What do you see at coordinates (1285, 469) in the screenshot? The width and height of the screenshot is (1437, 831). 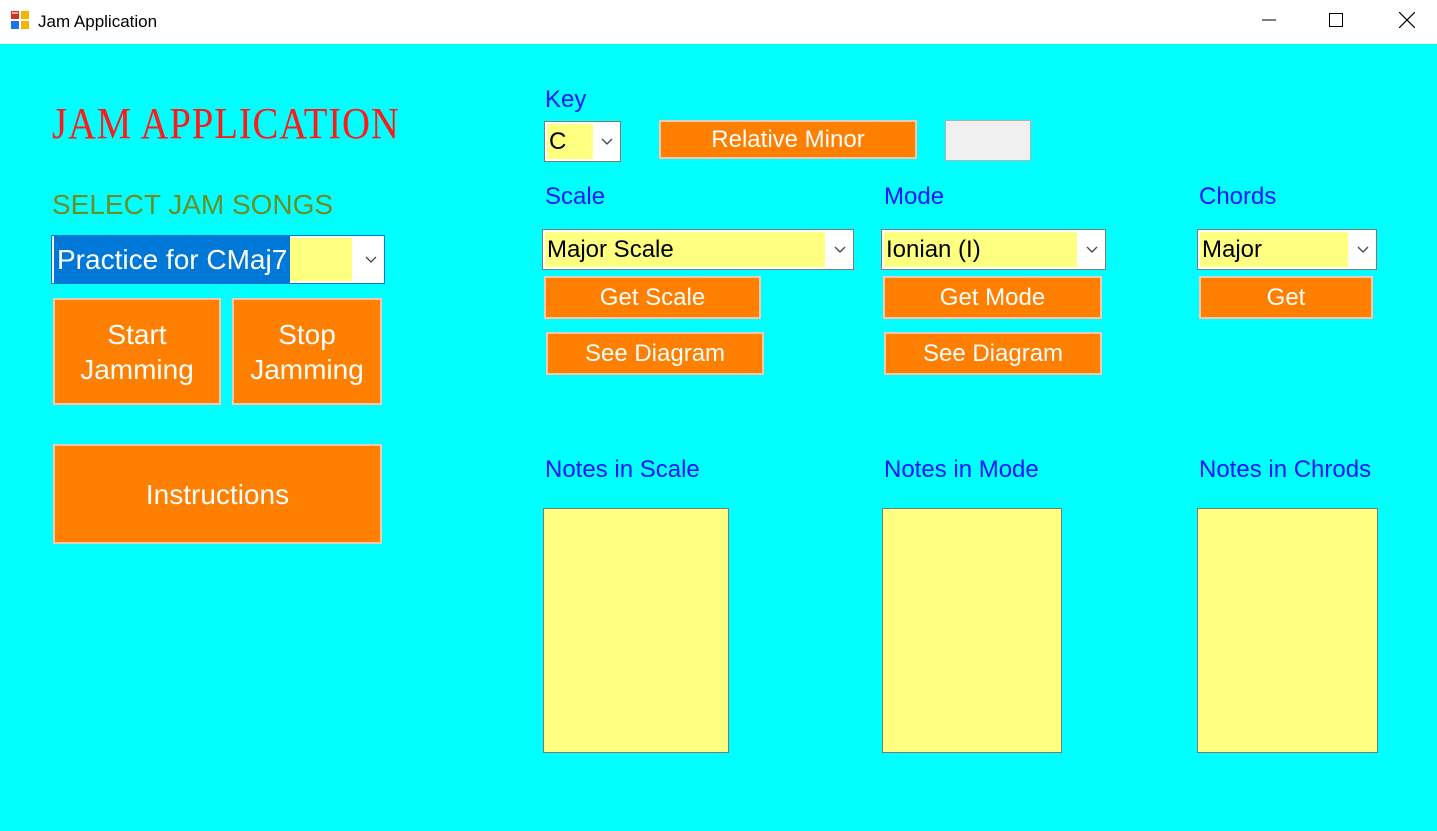 I see `notes-in-chords-label: Notes in Chrods` at bounding box center [1285, 469].